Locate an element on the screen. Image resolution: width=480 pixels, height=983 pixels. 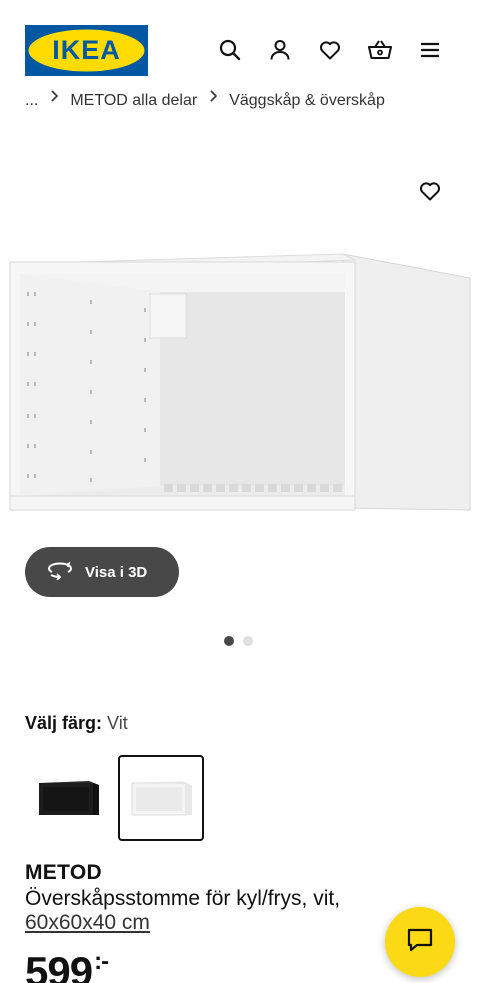
menu-icon is located at coordinates (430, 50).